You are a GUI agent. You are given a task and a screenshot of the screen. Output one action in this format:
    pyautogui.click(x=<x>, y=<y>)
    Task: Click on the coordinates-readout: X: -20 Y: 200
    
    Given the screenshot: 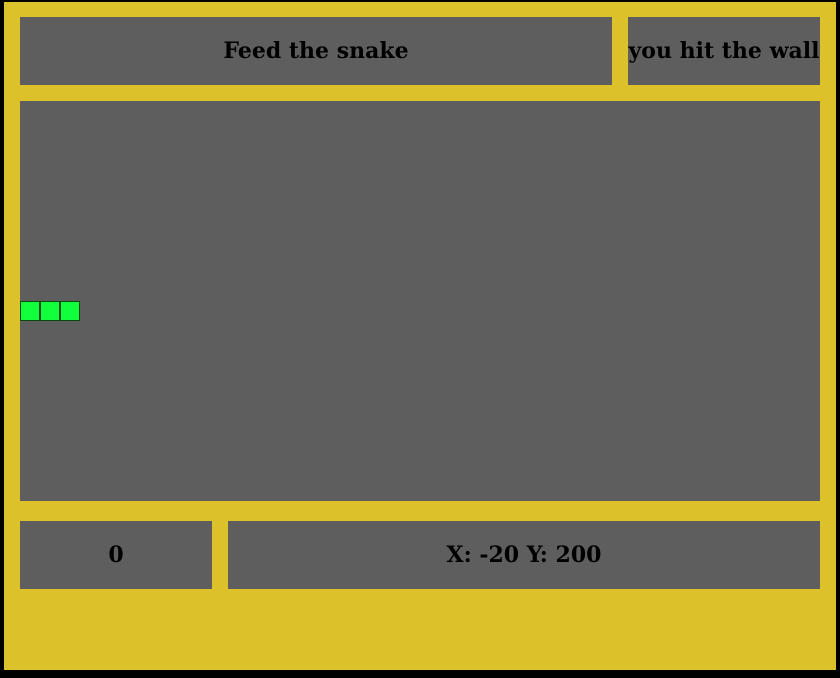 What is the action you would take?
    pyautogui.click(x=524, y=555)
    